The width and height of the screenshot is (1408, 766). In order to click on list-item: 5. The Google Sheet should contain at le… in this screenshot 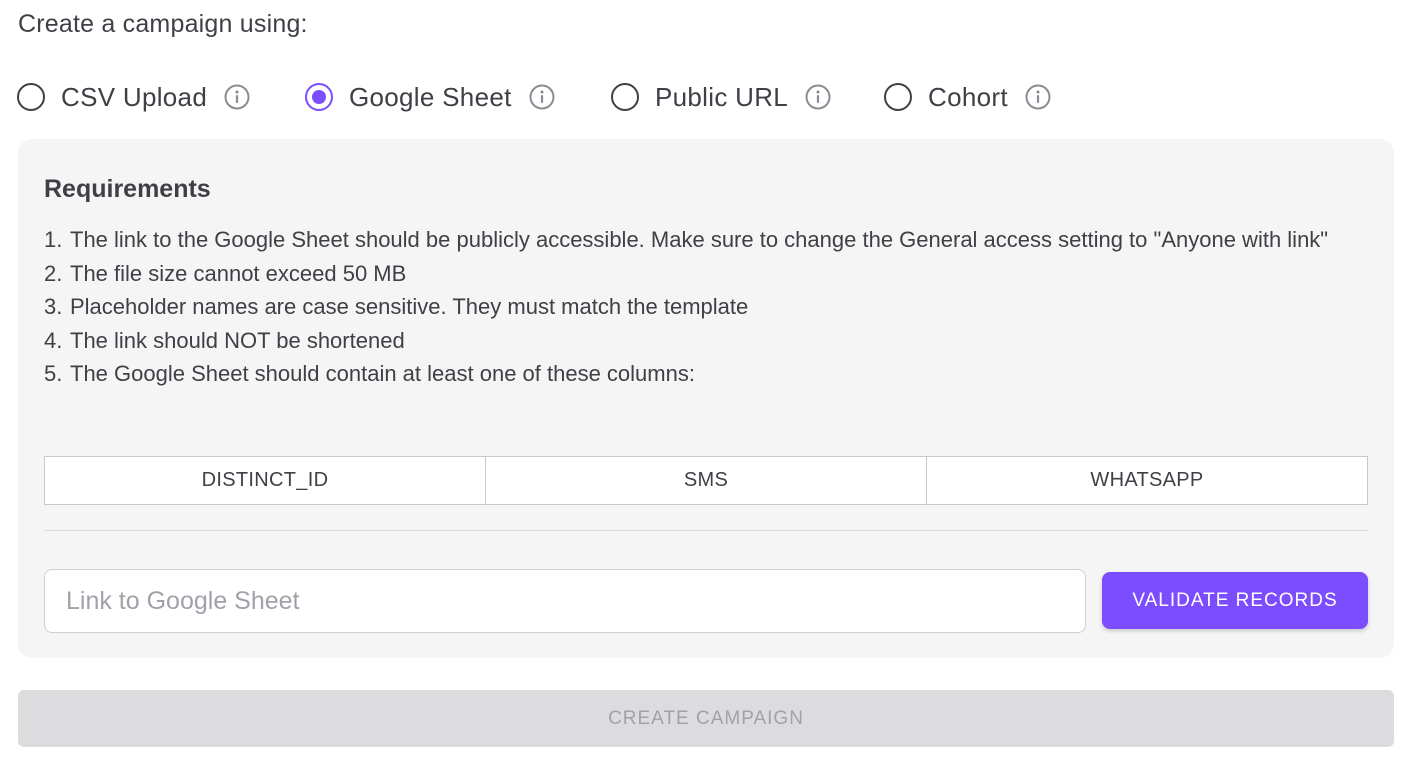, I will do `click(704, 374)`.